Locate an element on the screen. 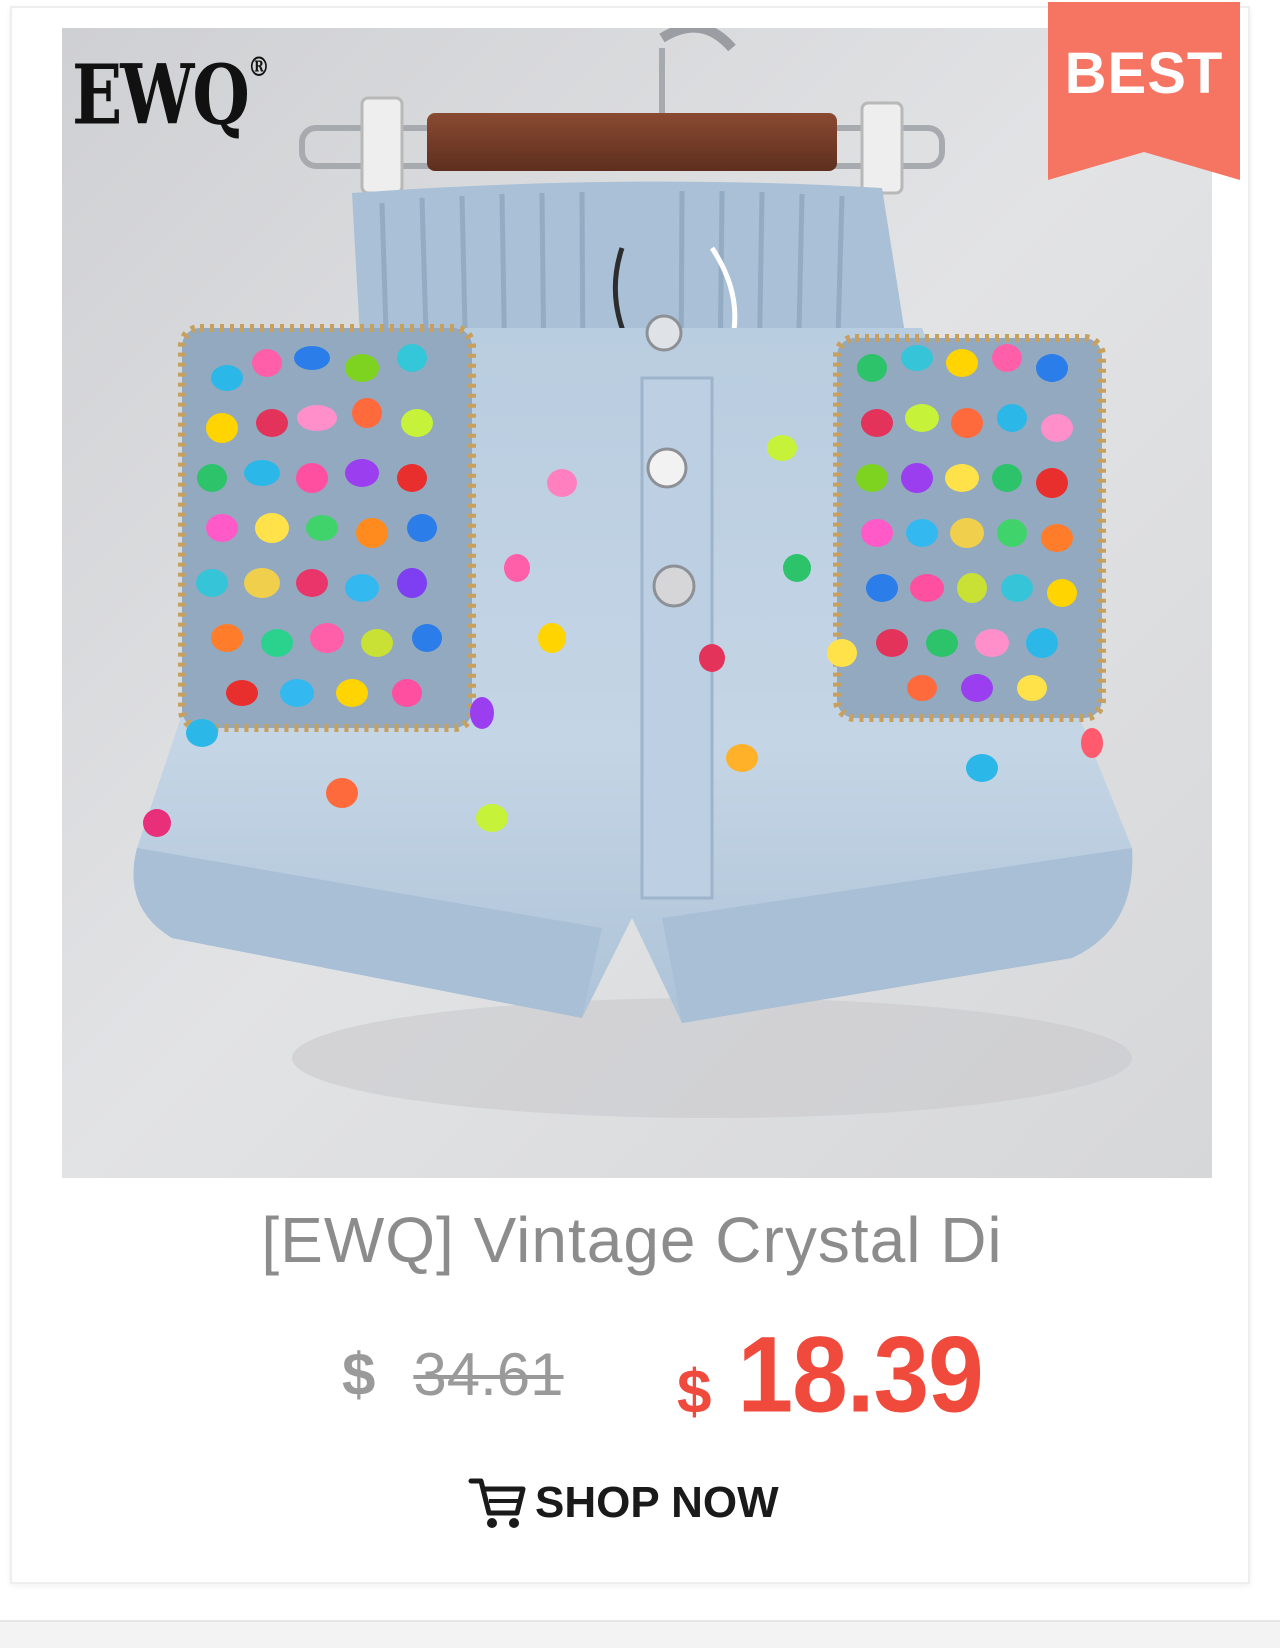  product-title: [EWQ] Vintage Crystal Di is located at coordinates (632, 1240).